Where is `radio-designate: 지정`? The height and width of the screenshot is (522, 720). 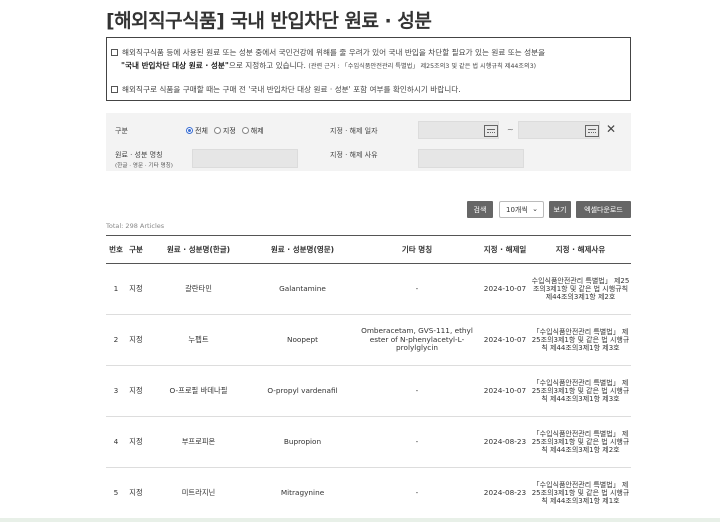
radio-designate: 지정 is located at coordinates (224, 131).